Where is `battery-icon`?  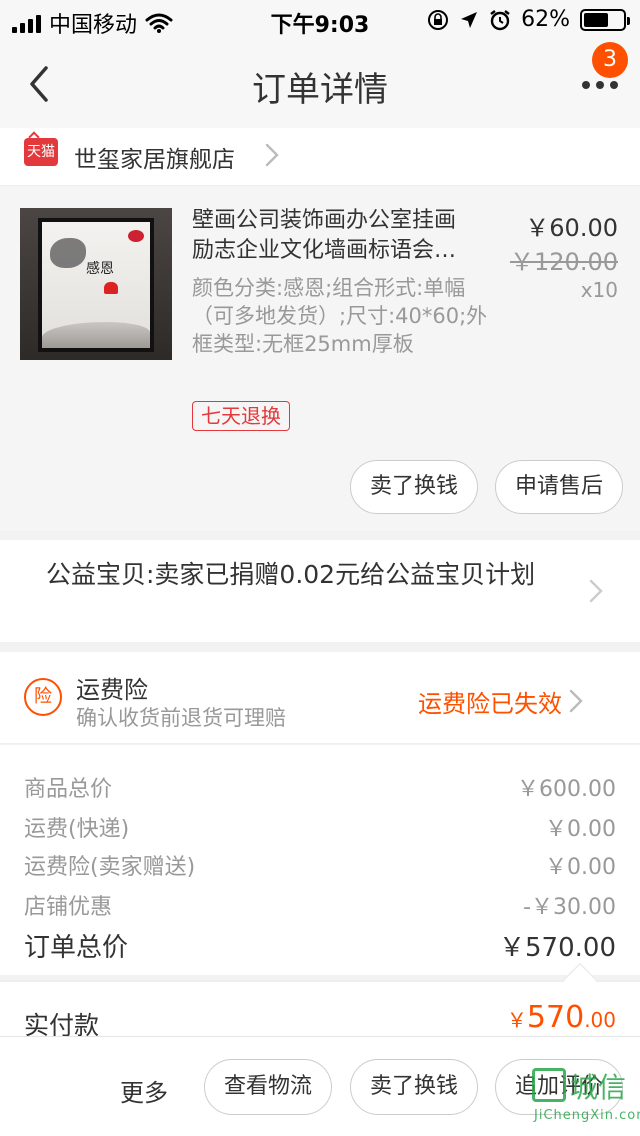 battery-icon is located at coordinates (605, 19).